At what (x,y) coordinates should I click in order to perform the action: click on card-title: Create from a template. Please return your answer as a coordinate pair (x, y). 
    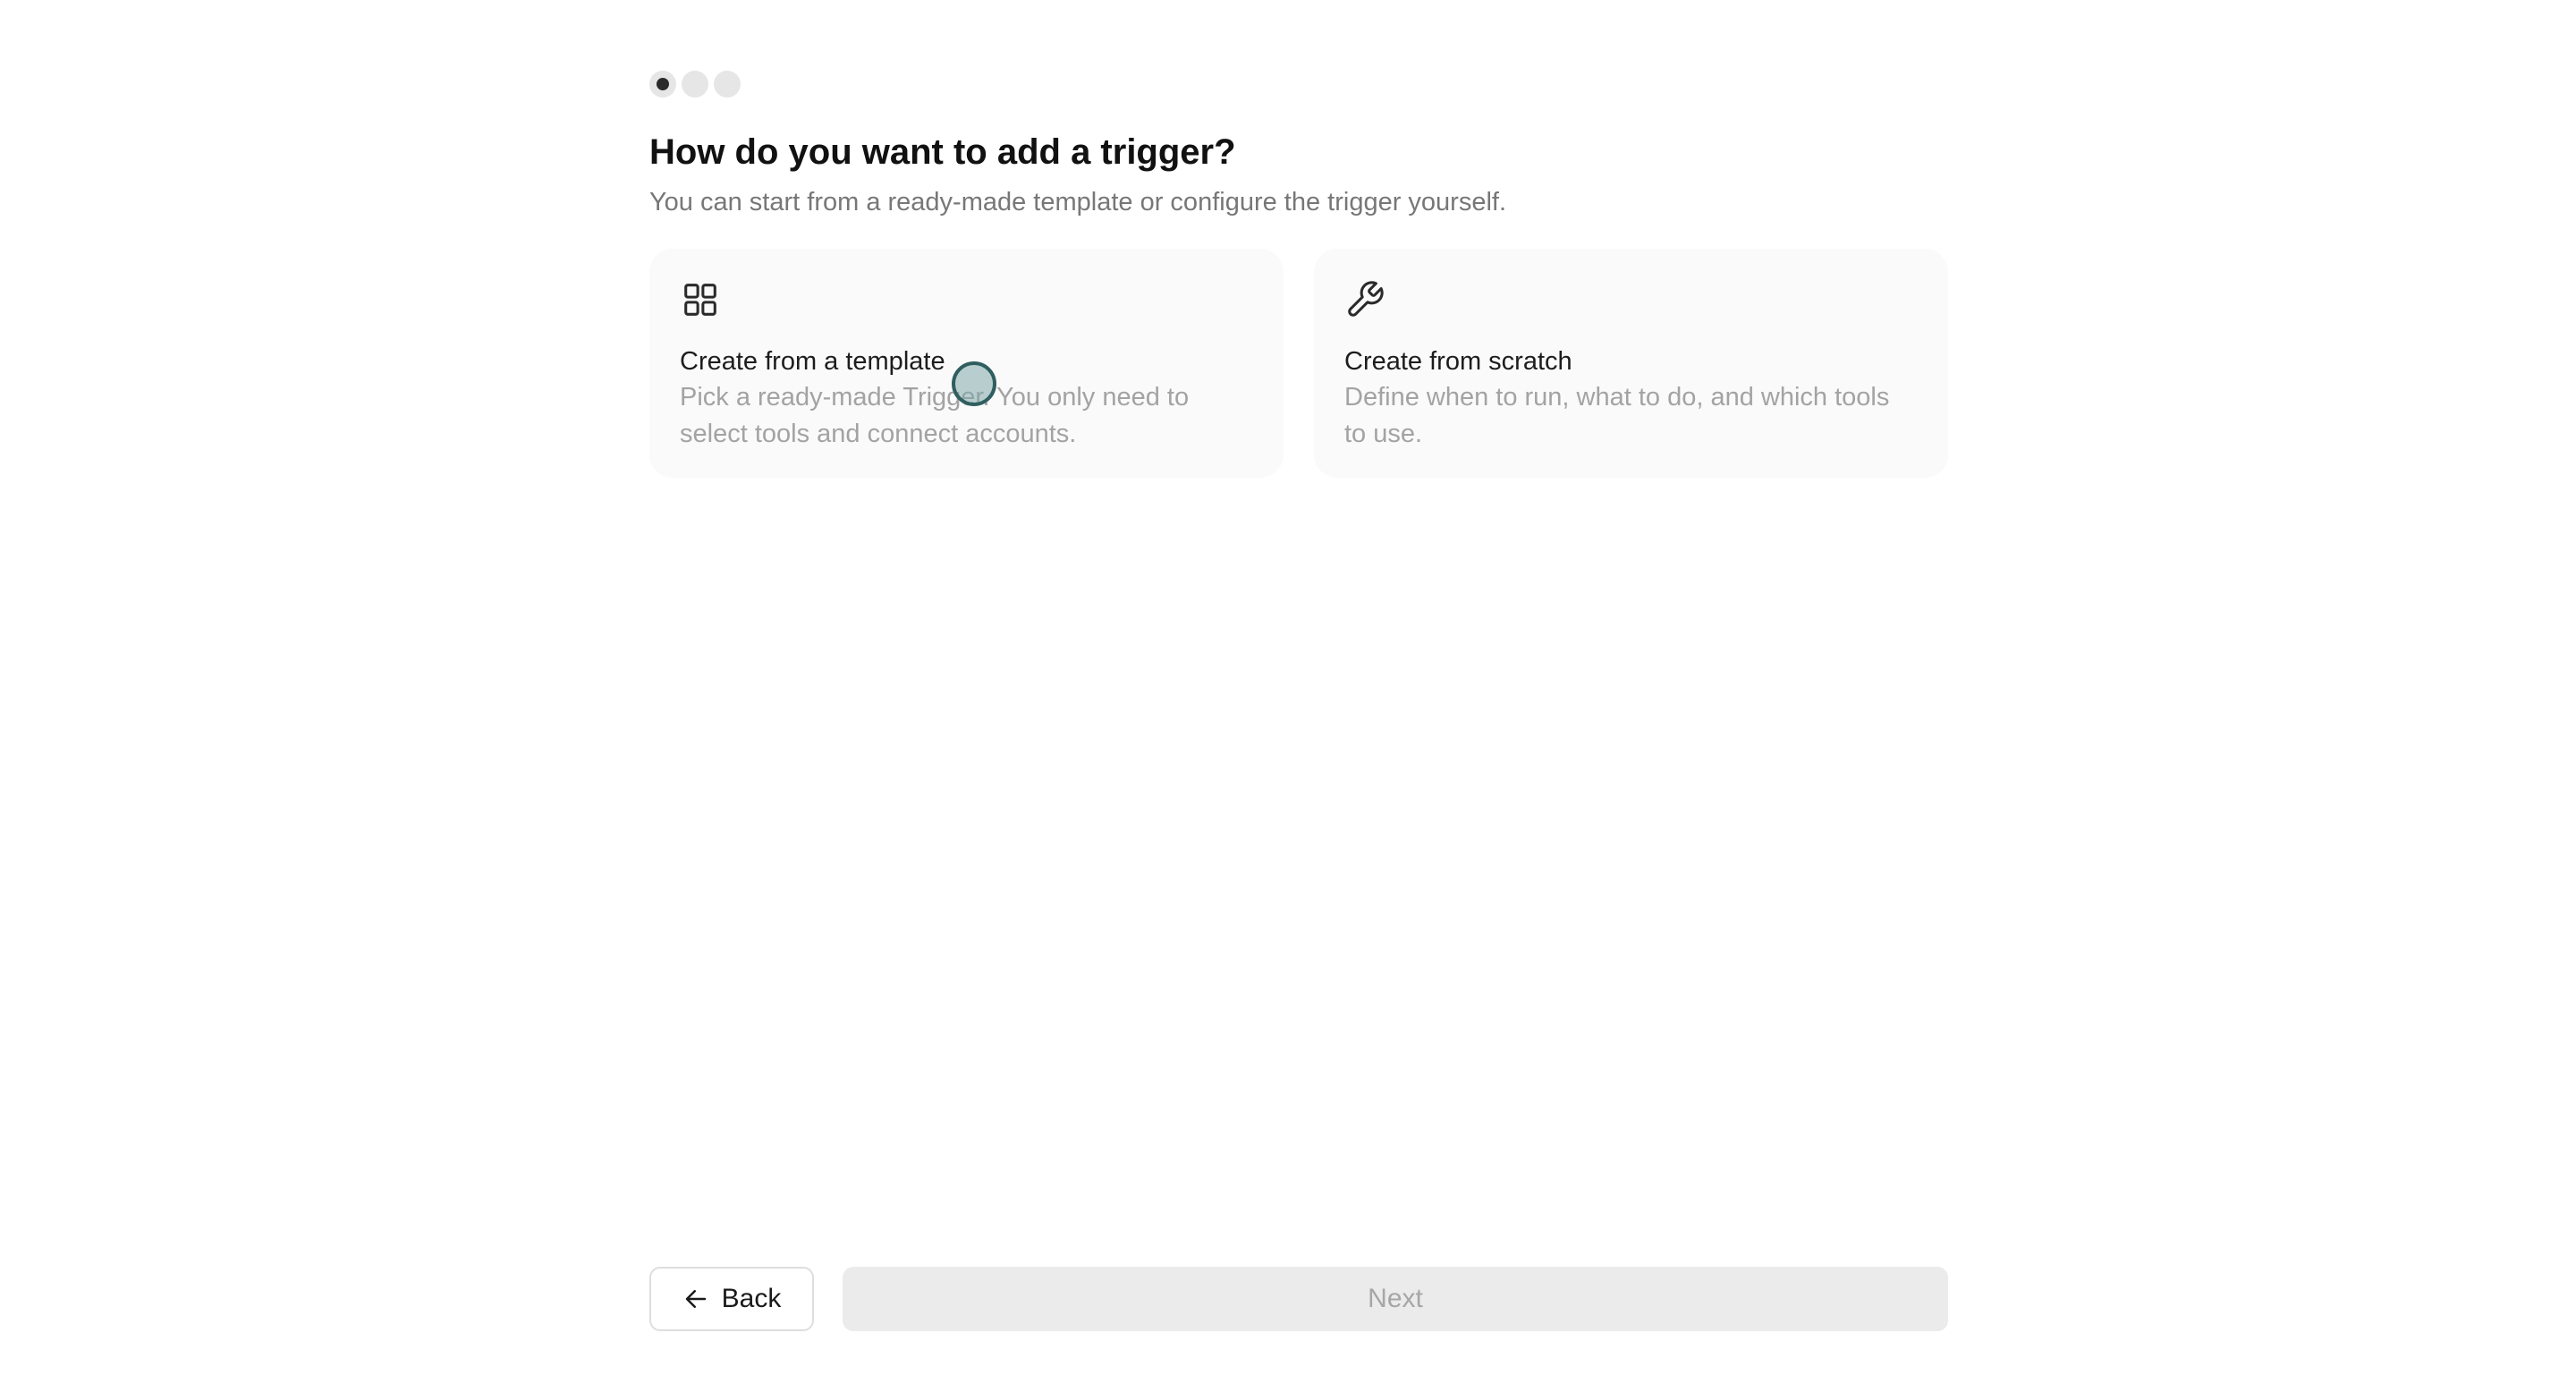
    Looking at the image, I should click on (812, 361).